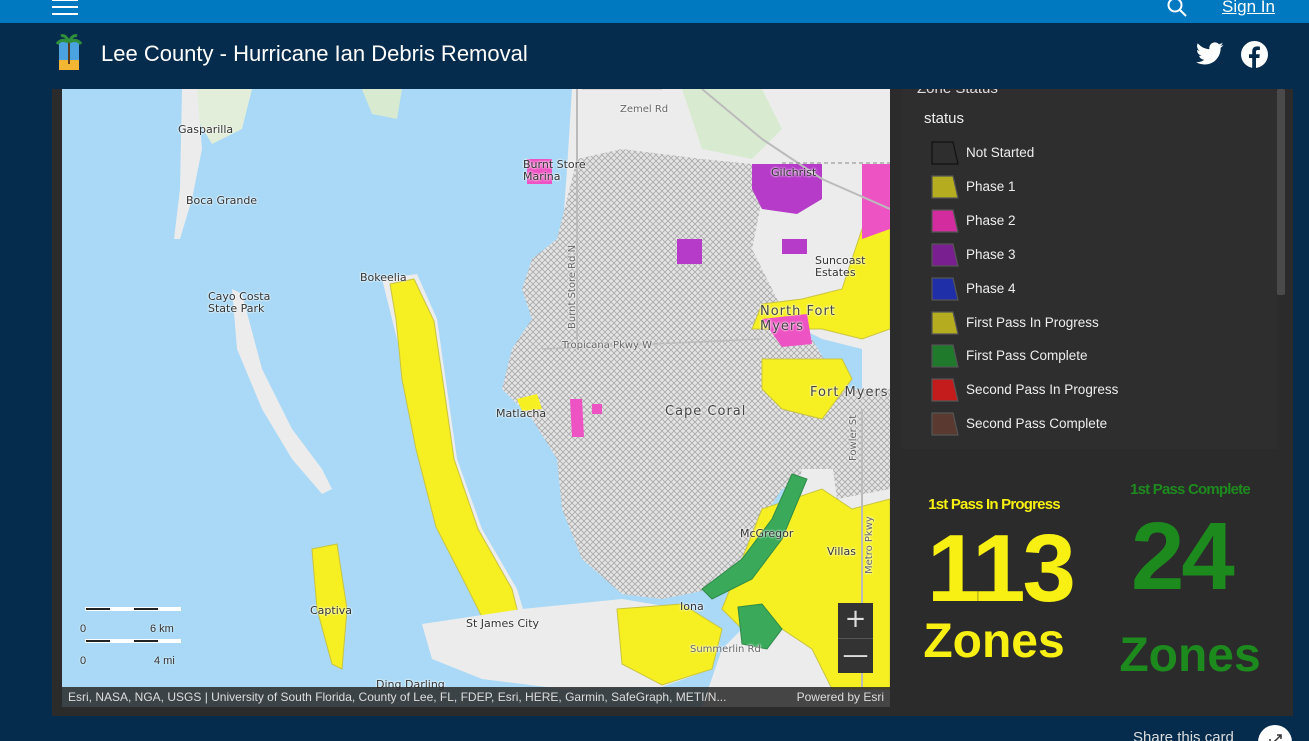 Image resolution: width=1309 pixels, height=741 pixels. What do you see at coordinates (1091, 221) in the screenshot?
I see `legend-item: Phase 2` at bounding box center [1091, 221].